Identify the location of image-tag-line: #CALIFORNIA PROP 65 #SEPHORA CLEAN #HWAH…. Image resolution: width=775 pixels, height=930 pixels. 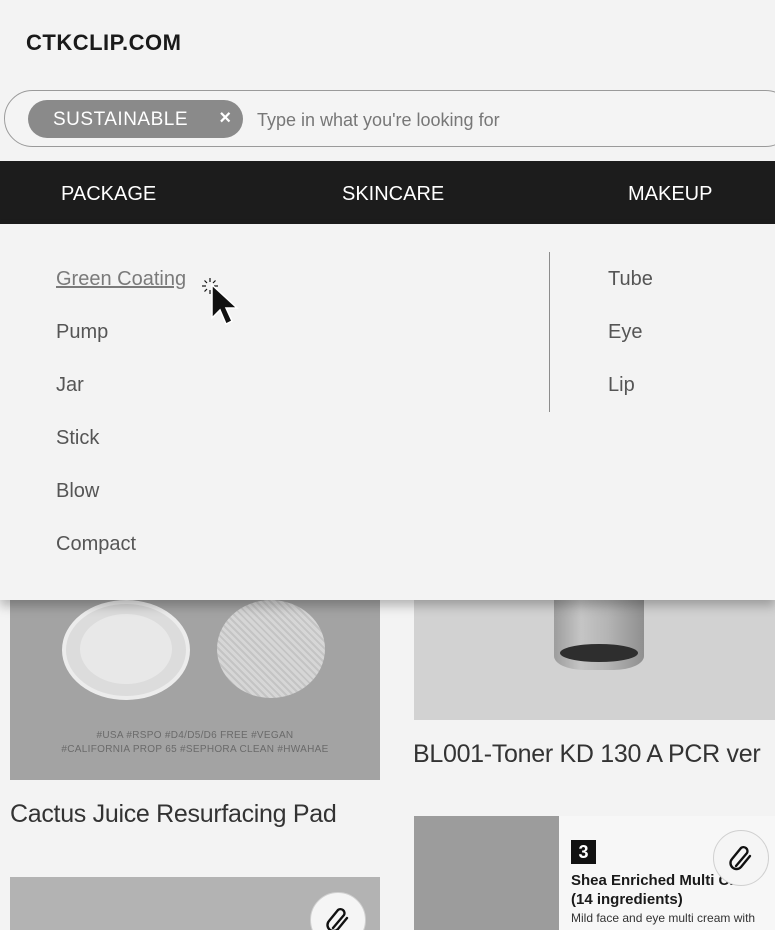
(195, 749).